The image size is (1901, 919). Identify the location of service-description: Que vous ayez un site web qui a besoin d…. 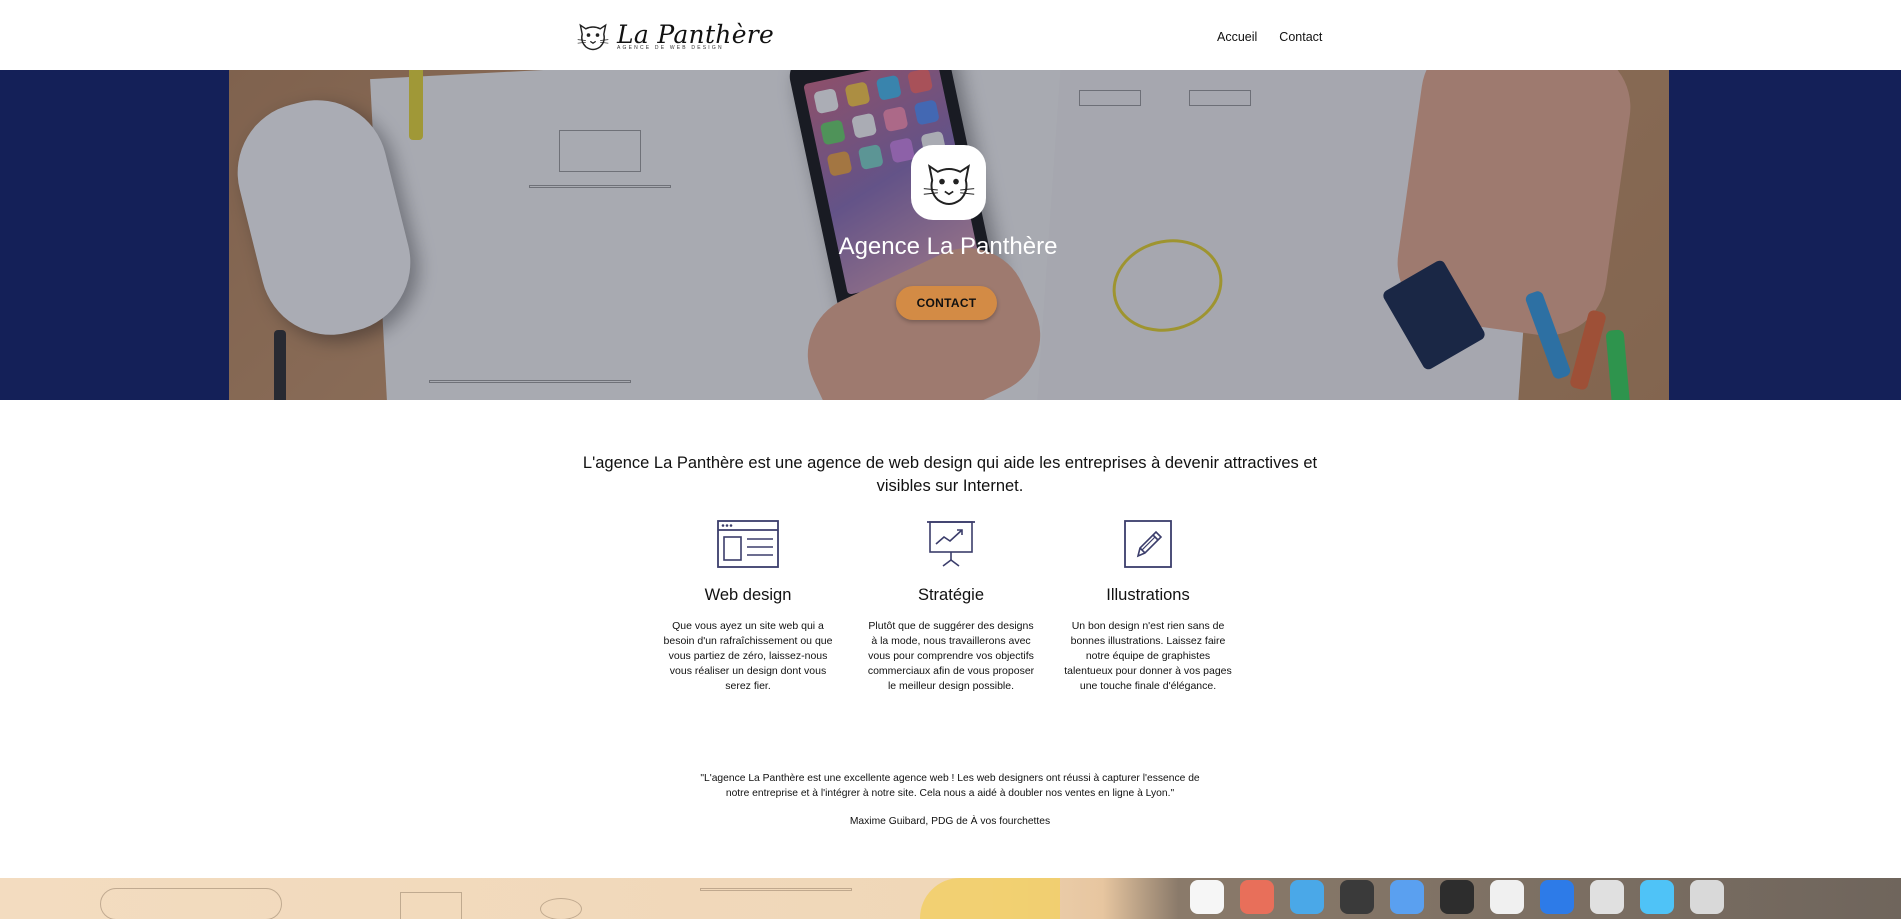
(748, 656).